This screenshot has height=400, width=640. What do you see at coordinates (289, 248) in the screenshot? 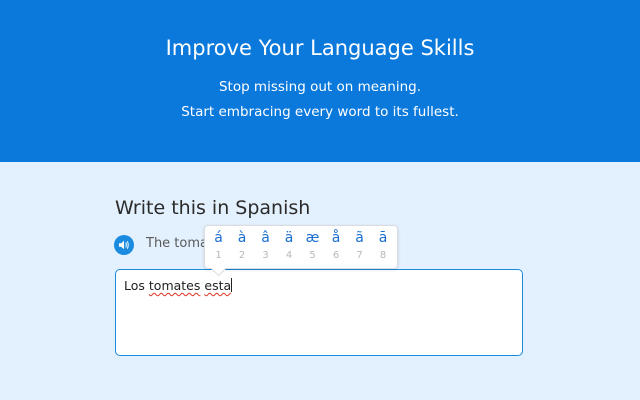
I see `accent-key-4: ä 4` at bounding box center [289, 248].